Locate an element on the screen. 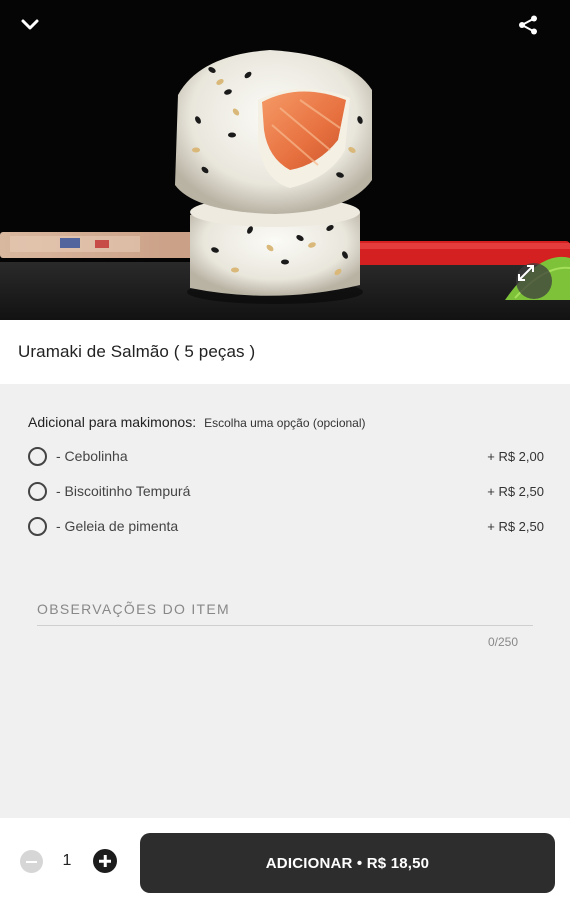  decrease-quantity-button is located at coordinates (31, 861).